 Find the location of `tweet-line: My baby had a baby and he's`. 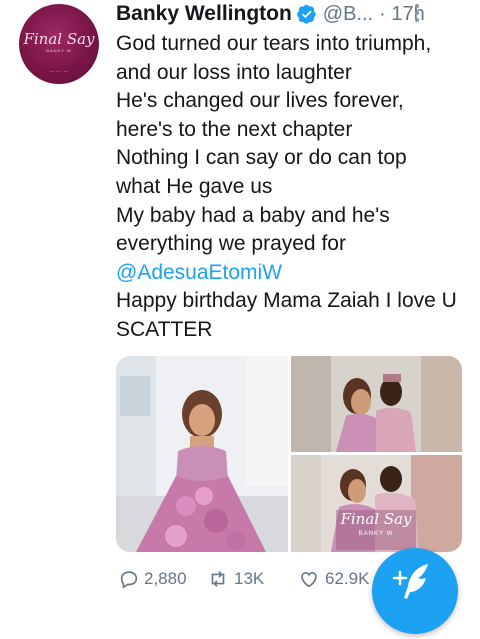

tweet-line: My baby had a baby and he's is located at coordinates (253, 215).